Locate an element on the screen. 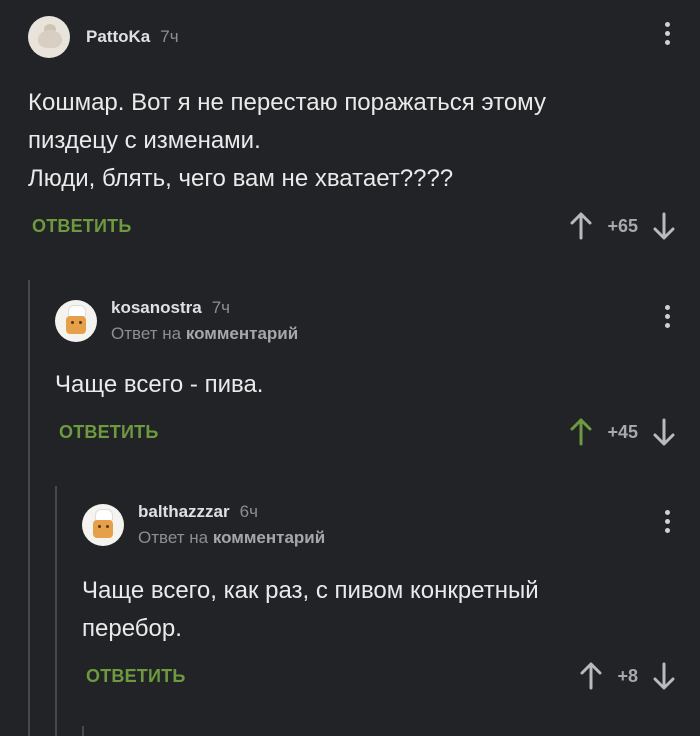 This screenshot has width=700, height=736. comment-text-line: Люди, блять, чего вам не хватает???? is located at coordinates (241, 178).